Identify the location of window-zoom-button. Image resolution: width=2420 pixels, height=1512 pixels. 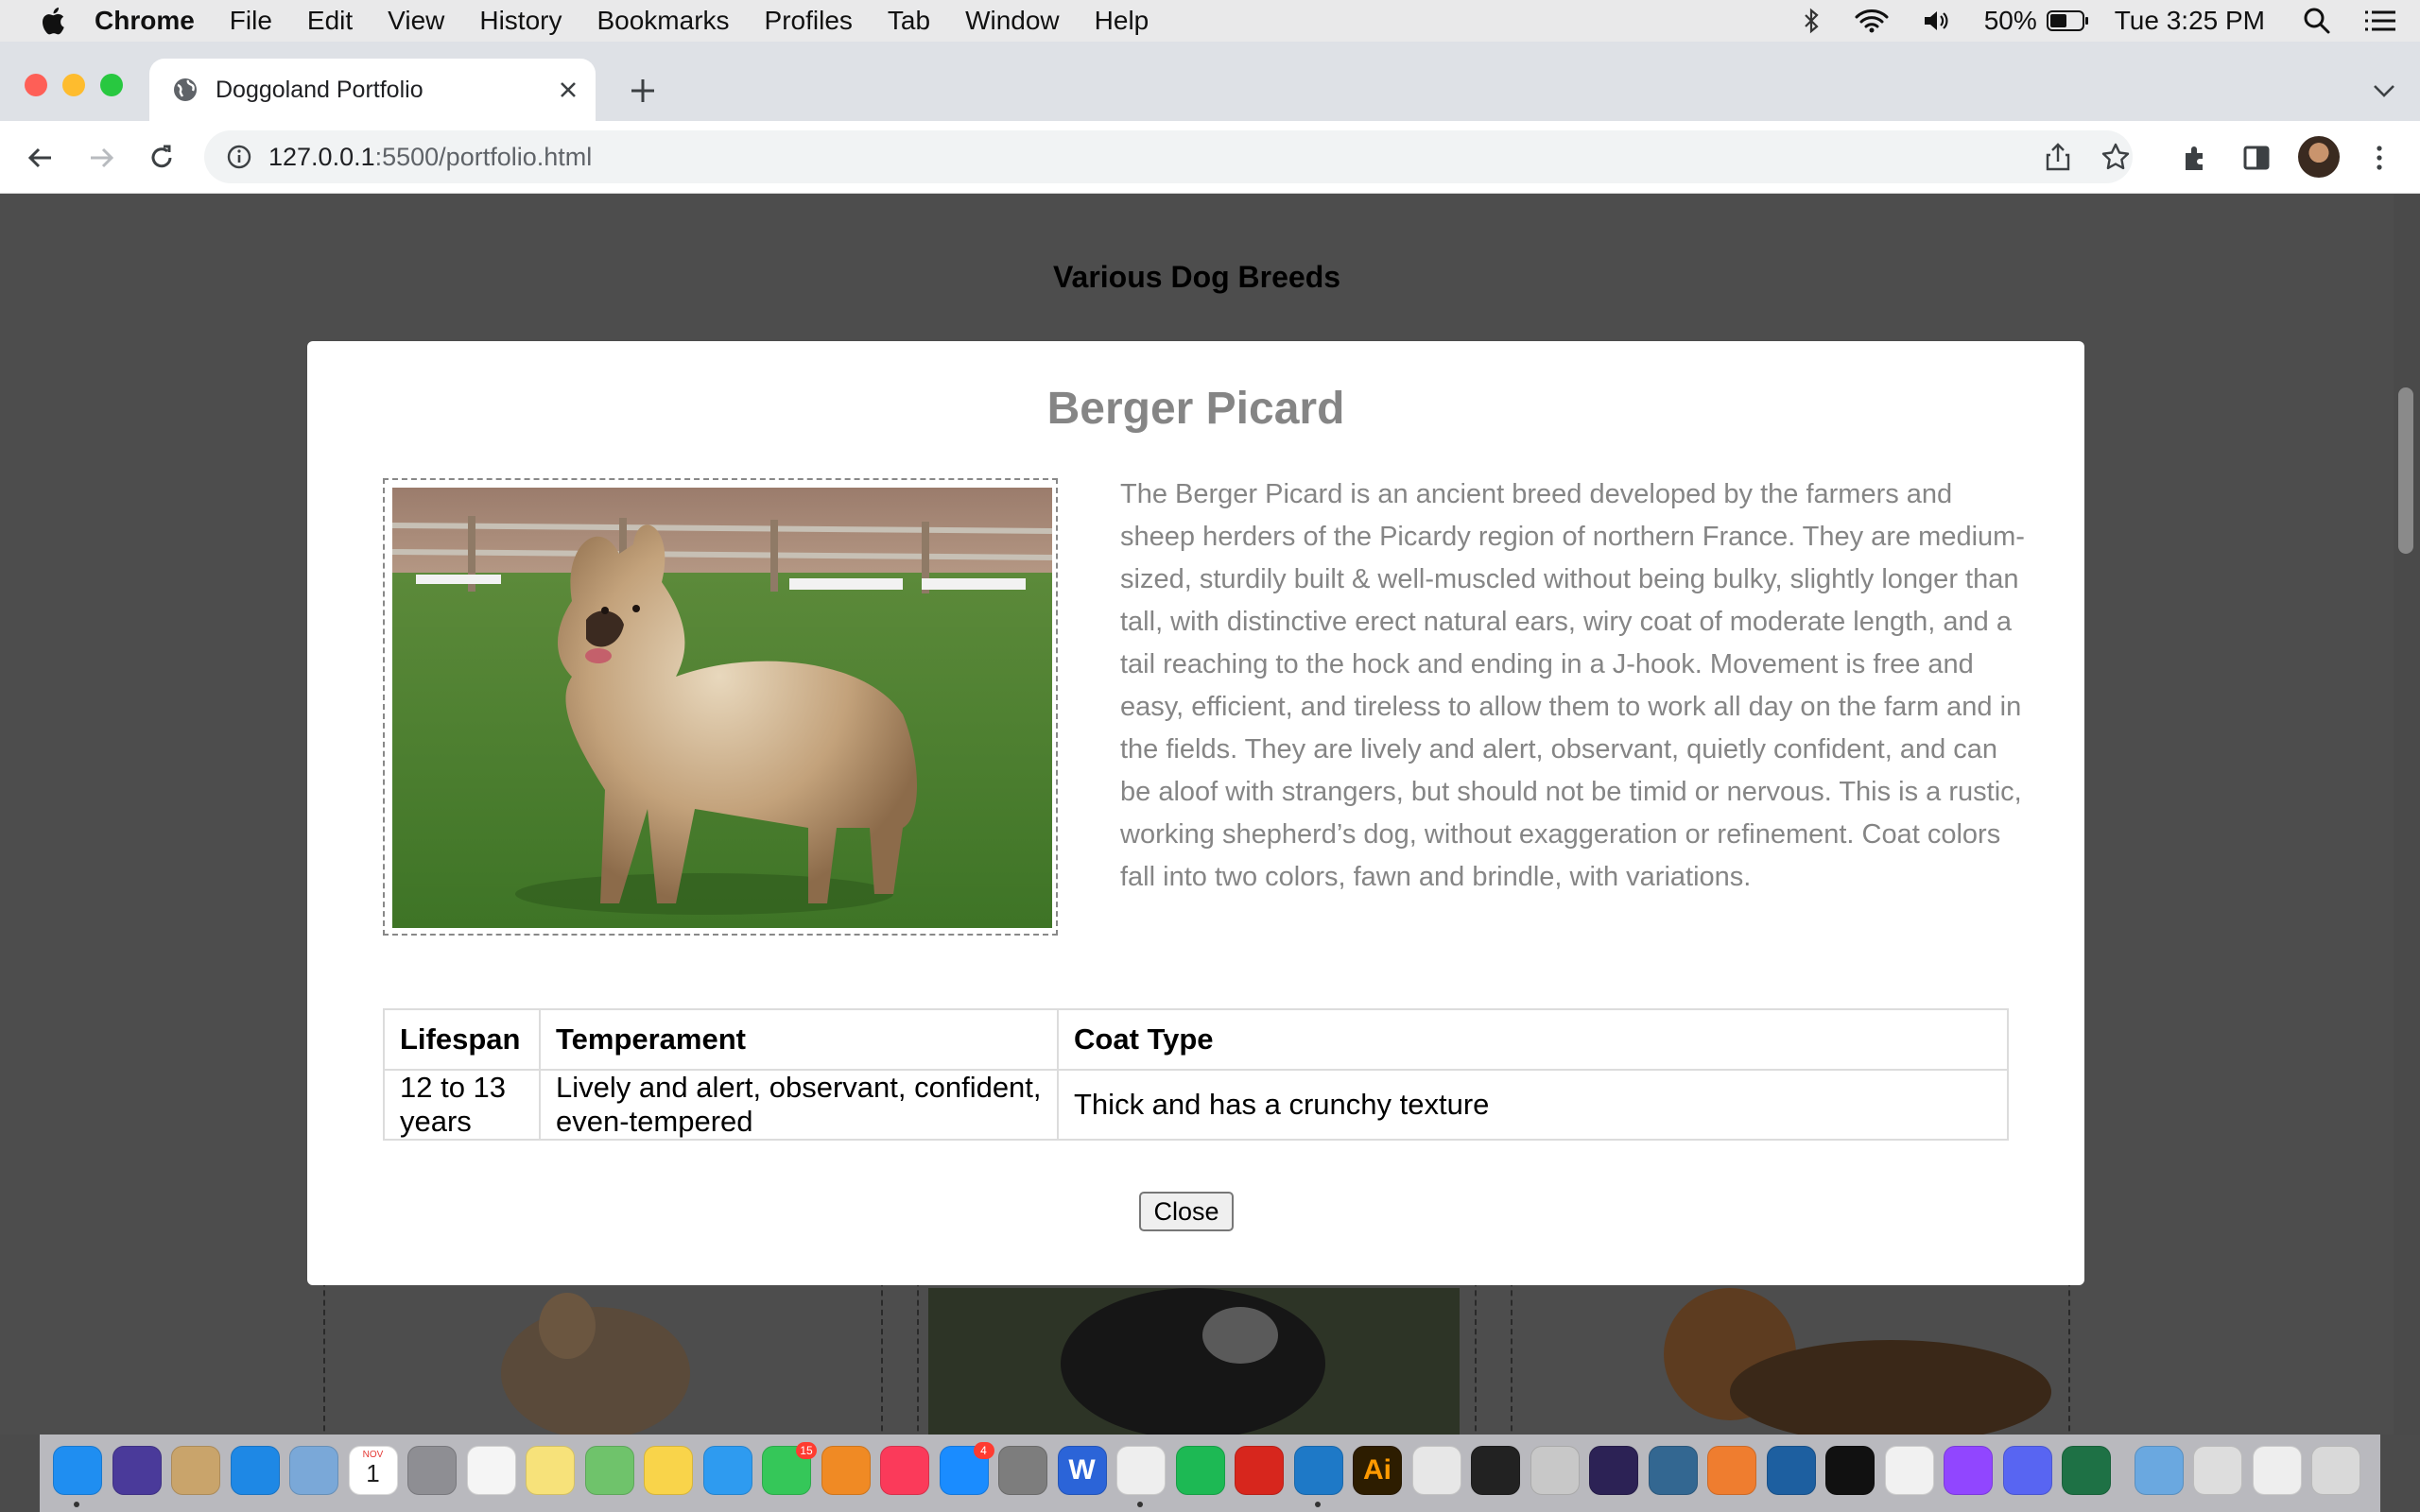
(111, 85).